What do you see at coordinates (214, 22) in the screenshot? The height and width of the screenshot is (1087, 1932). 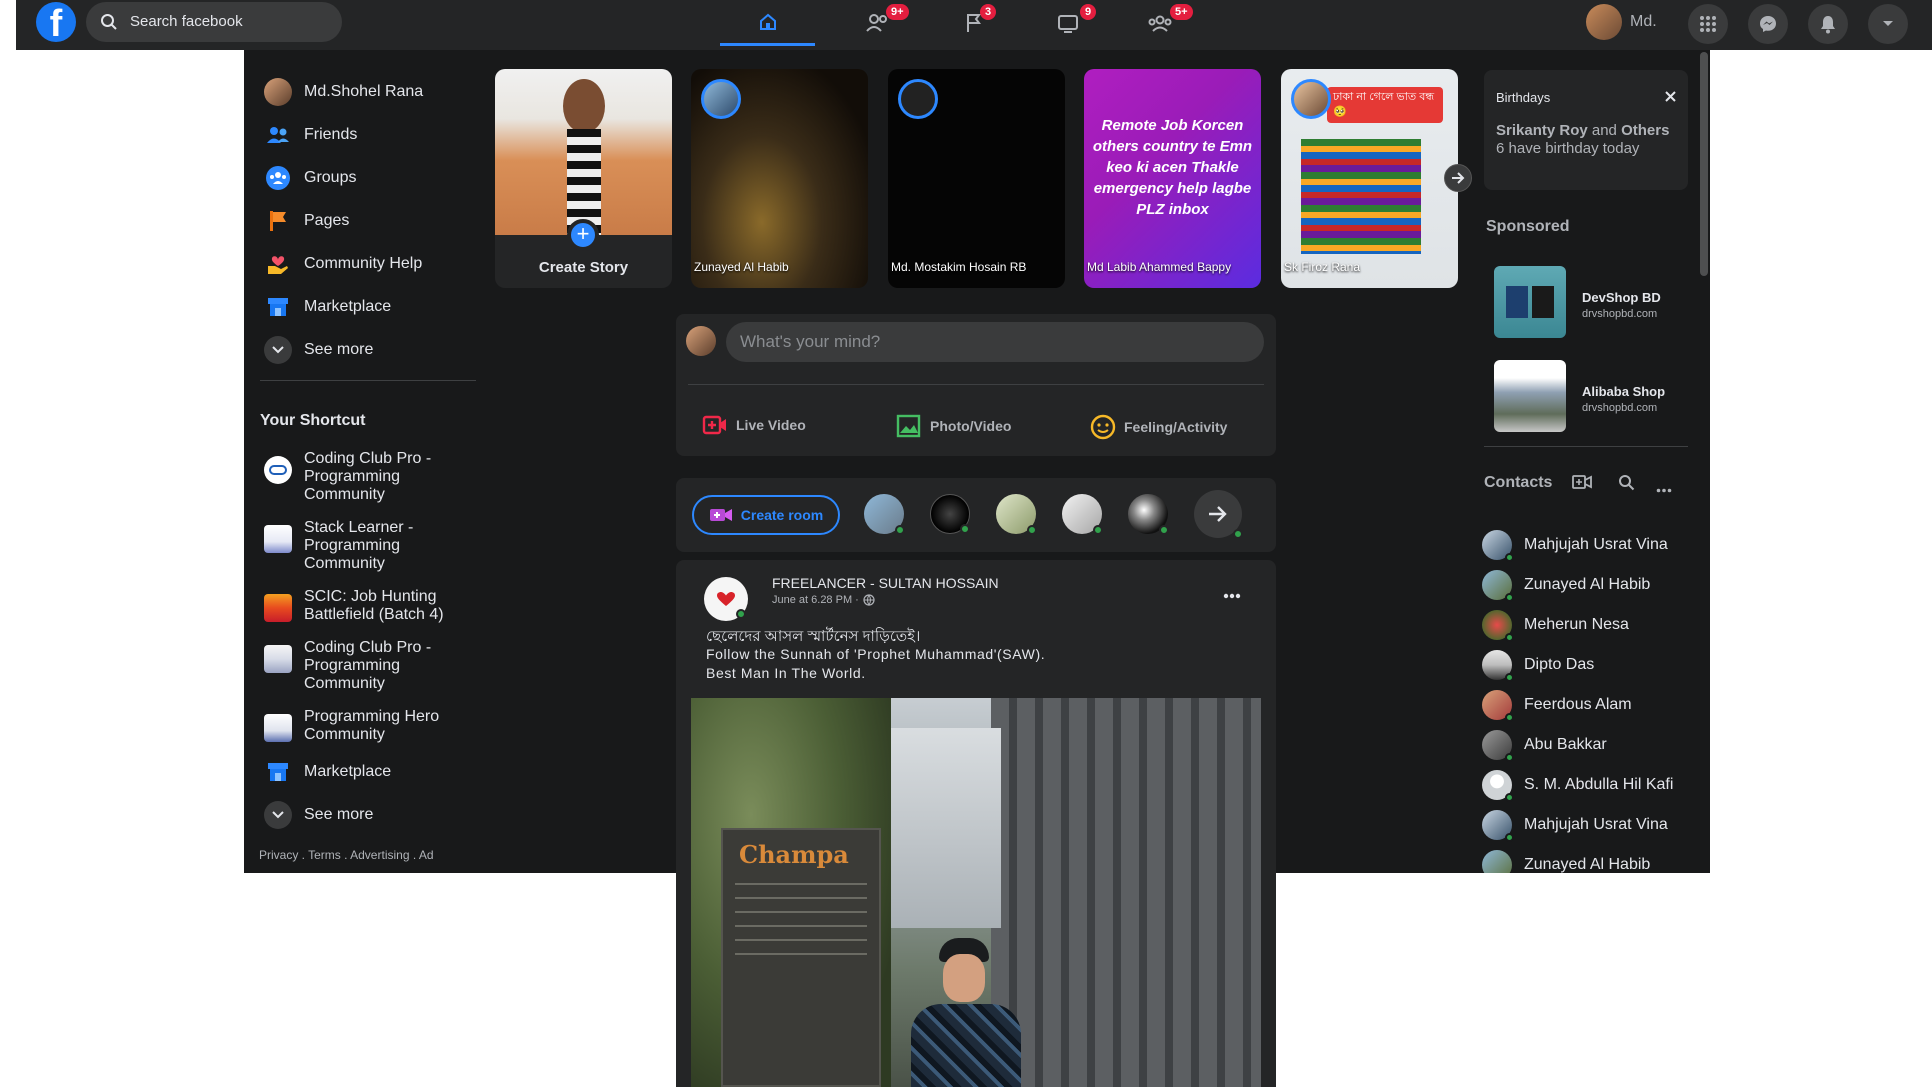 I see `search-input: Search facebook` at bounding box center [214, 22].